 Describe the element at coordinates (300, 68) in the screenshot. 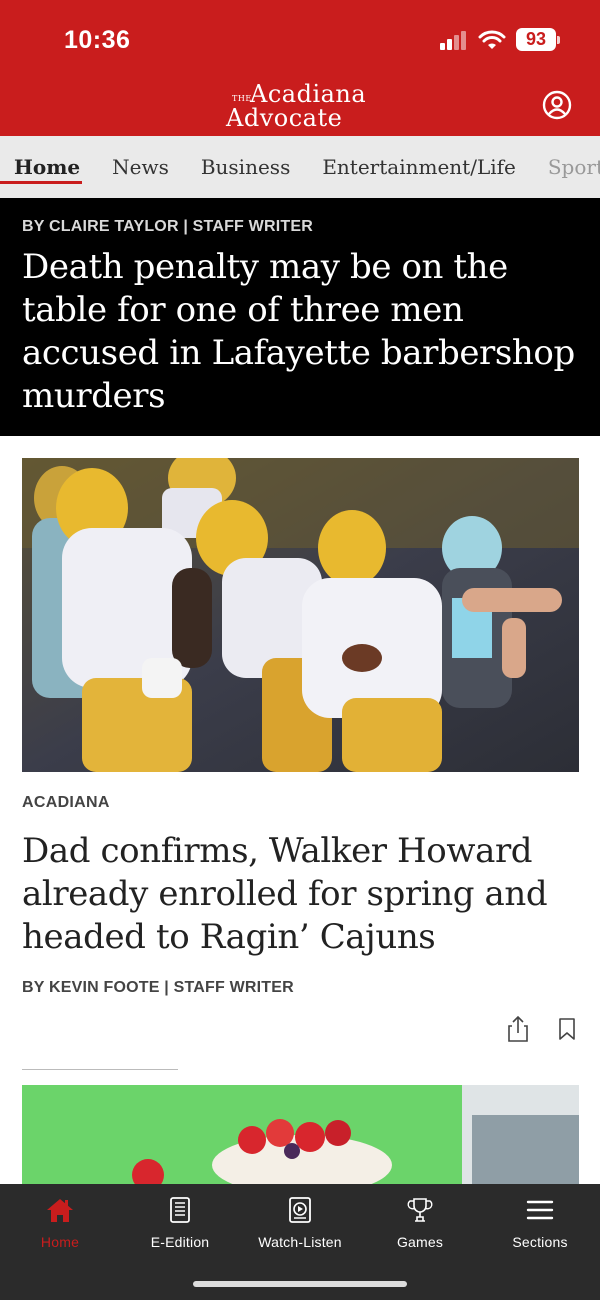

I see `app-header: 10:36 93 THE Acadiana Advocate` at that location.